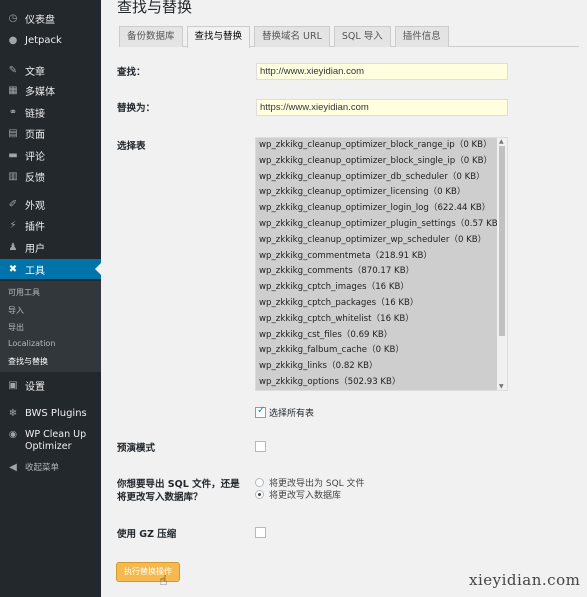  Describe the element at coordinates (382, 107) in the screenshot. I see `replace-input` at that location.